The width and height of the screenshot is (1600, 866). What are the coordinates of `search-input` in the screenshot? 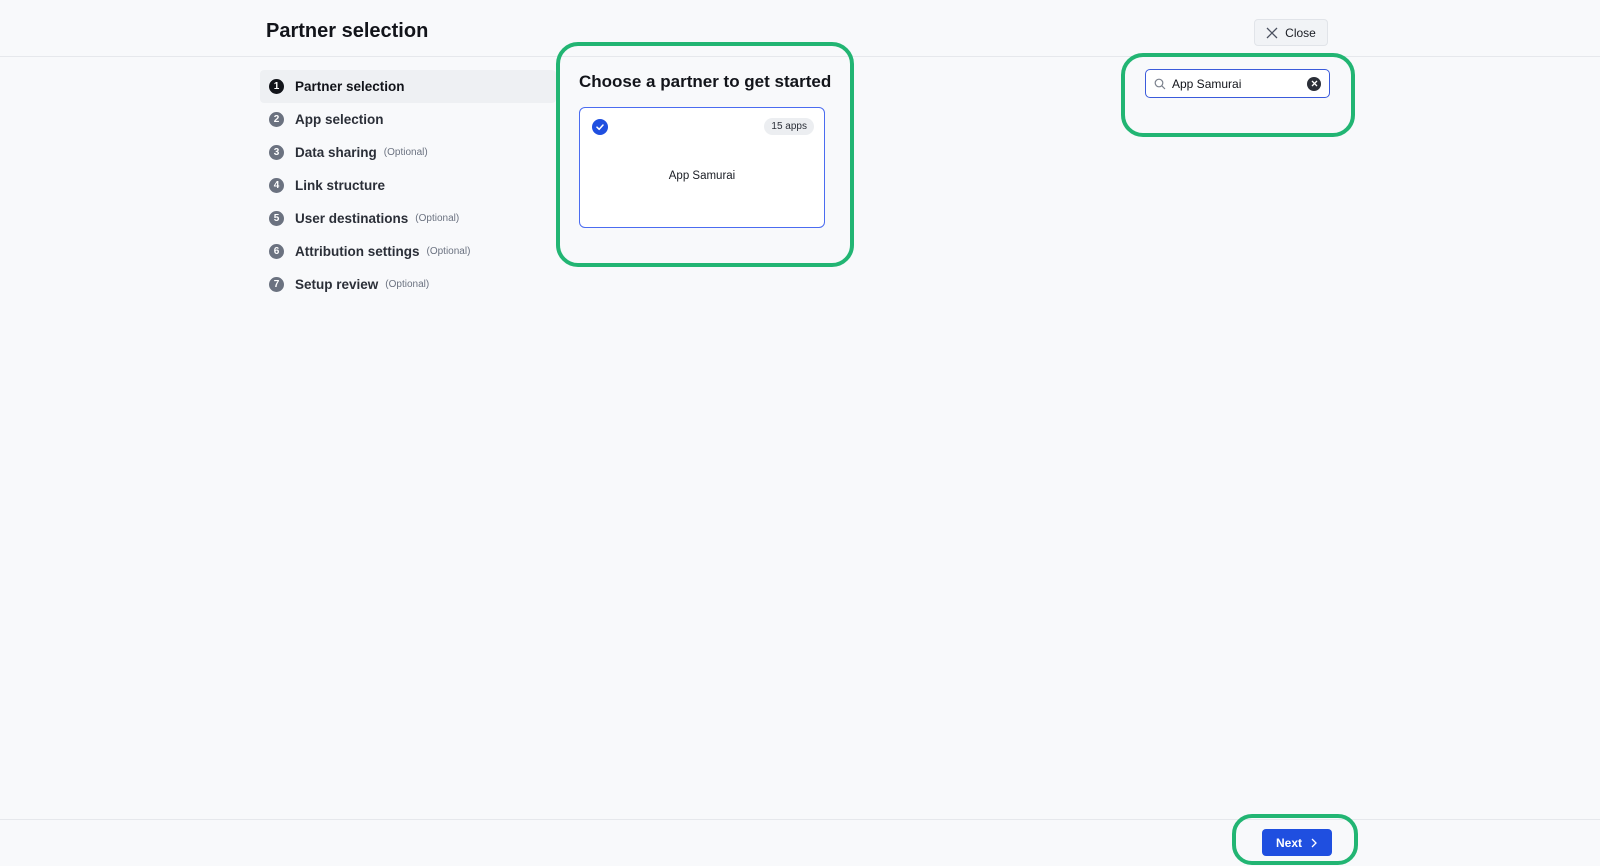 It's located at (1237, 83).